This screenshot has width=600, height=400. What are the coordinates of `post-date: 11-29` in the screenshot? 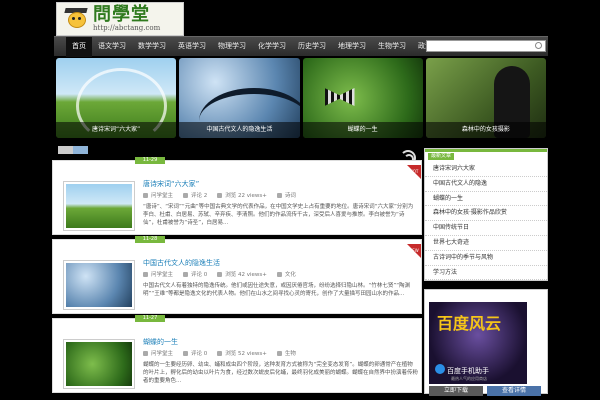 It's located at (150, 160).